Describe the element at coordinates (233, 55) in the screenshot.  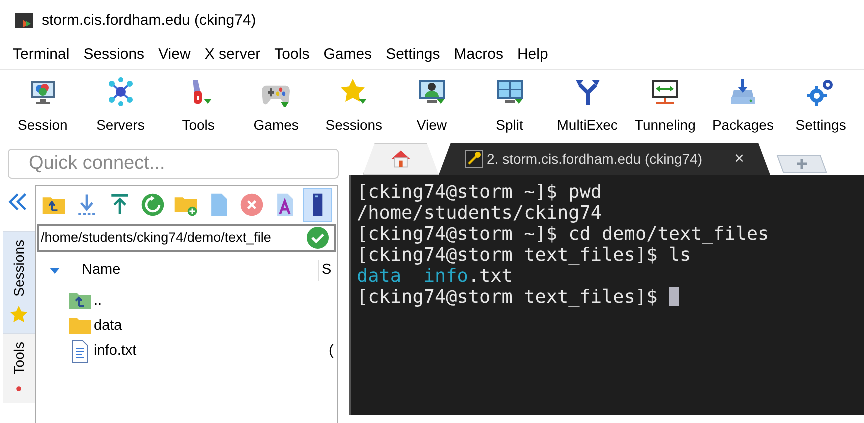
I see `menu-item: X server` at that location.